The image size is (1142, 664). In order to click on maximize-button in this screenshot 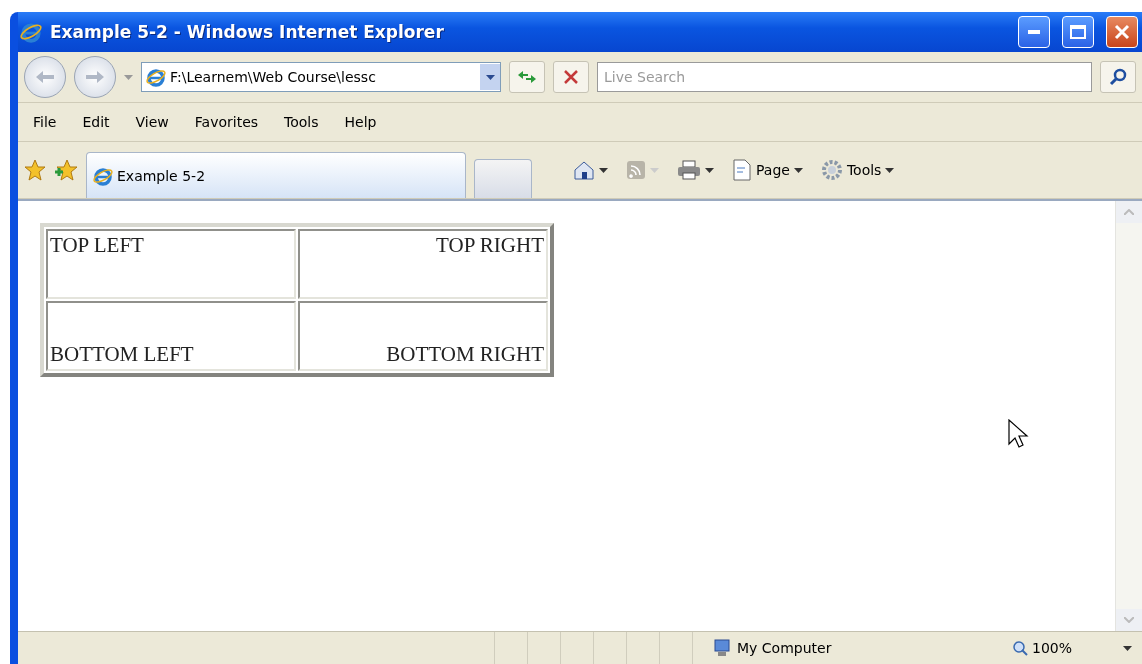, I will do `click(1078, 32)`.